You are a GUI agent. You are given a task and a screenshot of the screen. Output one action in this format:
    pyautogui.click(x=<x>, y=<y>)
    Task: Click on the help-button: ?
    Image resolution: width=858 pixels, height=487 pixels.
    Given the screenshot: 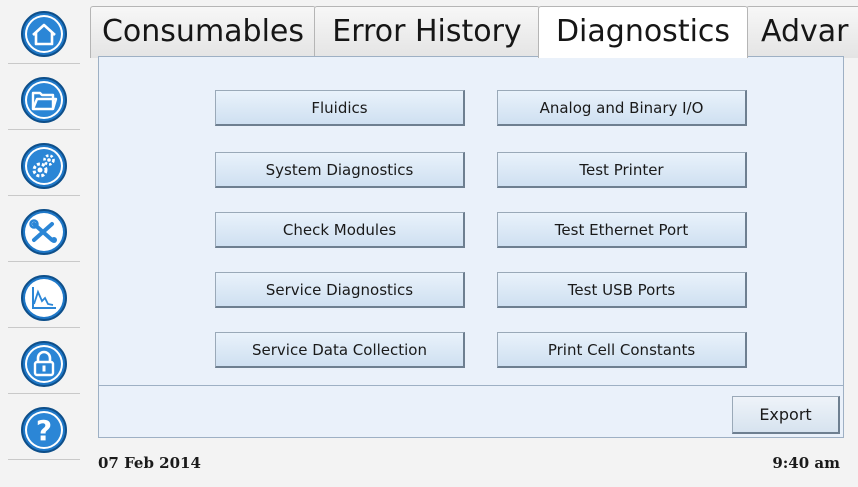 What is the action you would take?
    pyautogui.click(x=44, y=428)
    